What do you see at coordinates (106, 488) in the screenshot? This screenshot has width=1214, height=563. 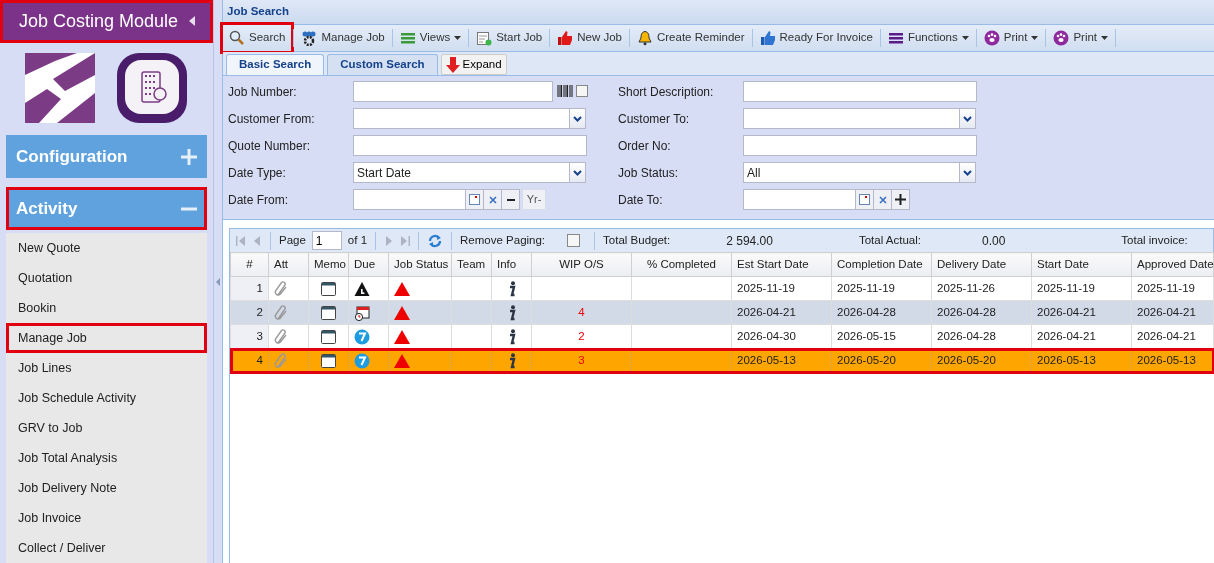 I see `menu-item: Job Delivery Note` at bounding box center [106, 488].